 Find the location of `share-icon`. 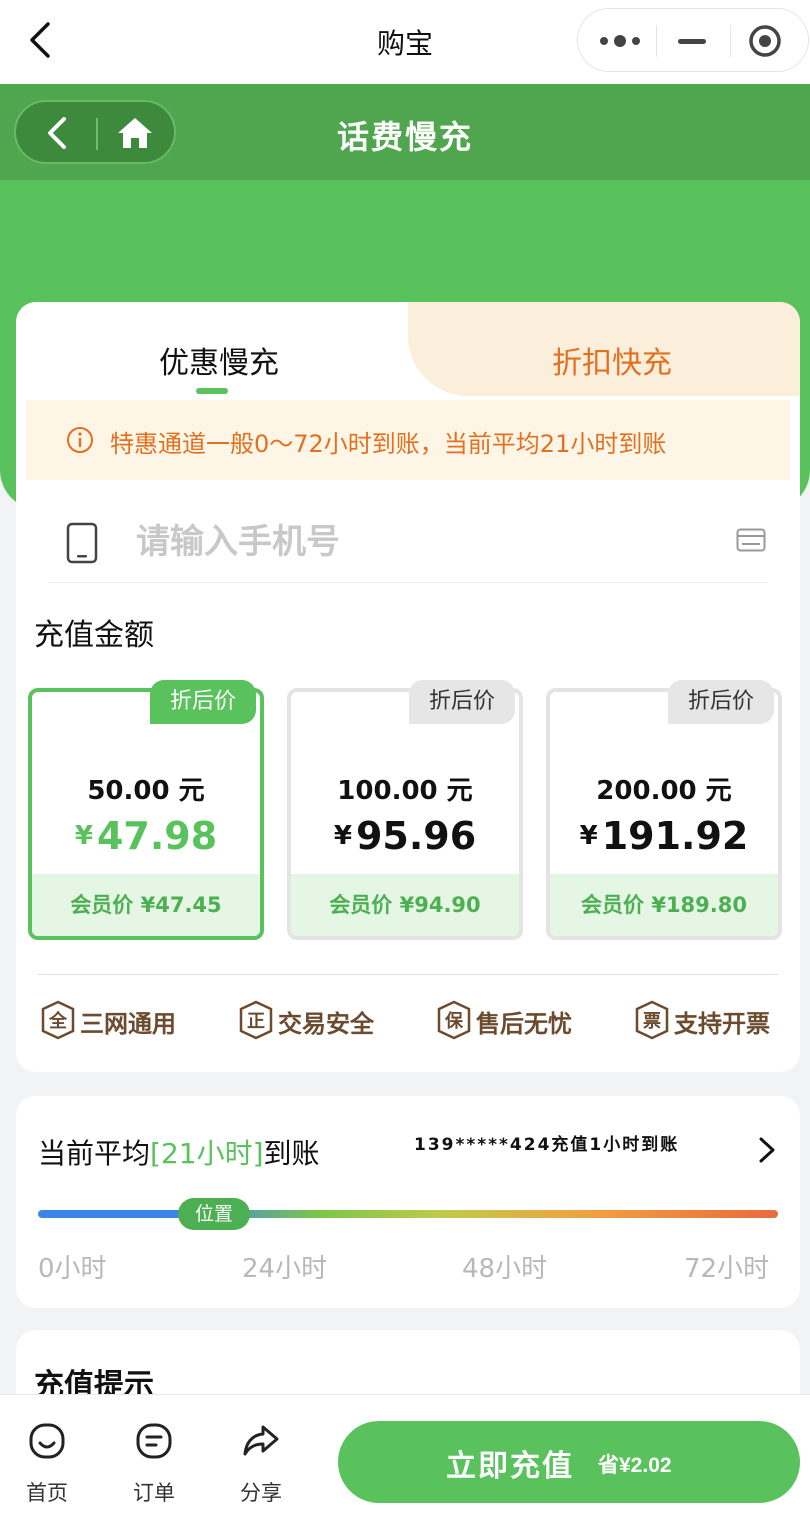

share-icon is located at coordinates (261, 1440).